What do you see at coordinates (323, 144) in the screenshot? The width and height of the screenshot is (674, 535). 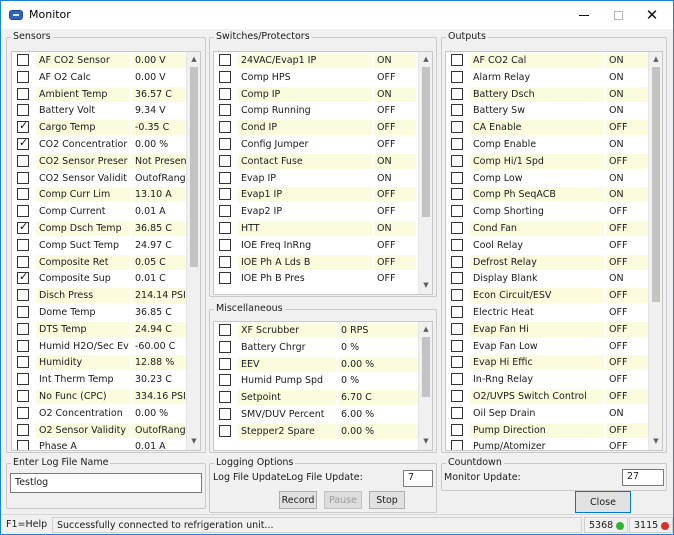 I see `list-item: Config Jumper OFF` at bounding box center [323, 144].